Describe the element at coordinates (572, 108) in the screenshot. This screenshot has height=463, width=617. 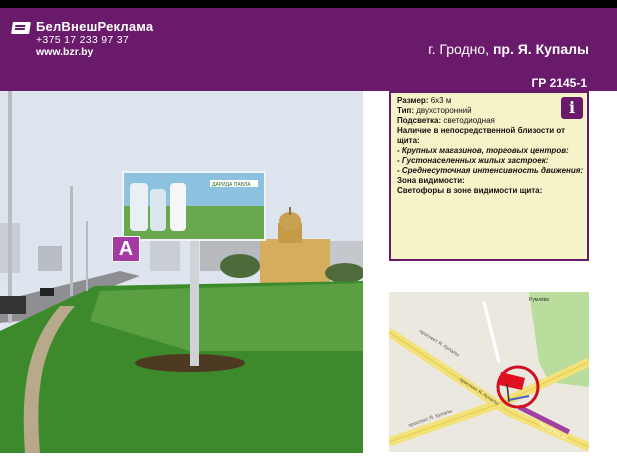
I see `info-icon: i` at that location.